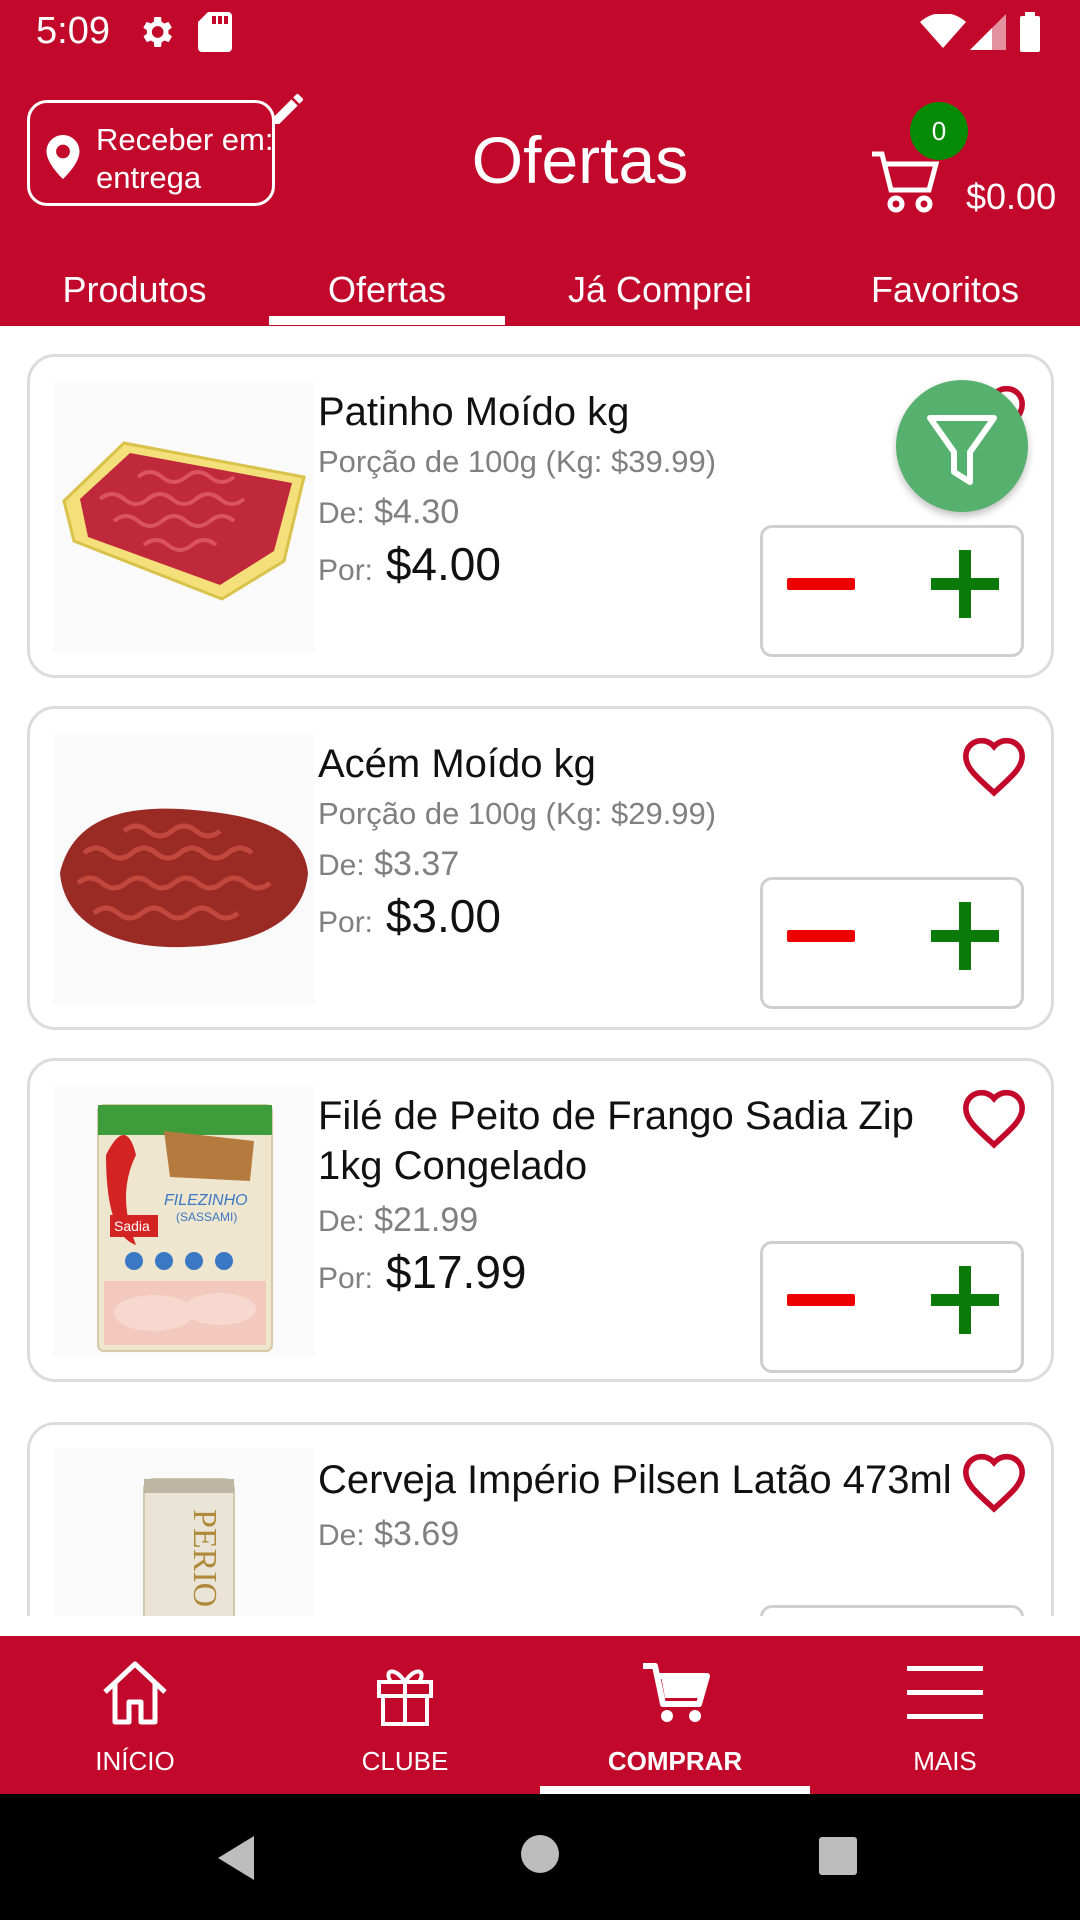 The image size is (1080, 1920). Describe the element at coordinates (675, 1790) in the screenshot. I see `nav-active-indicator` at that location.